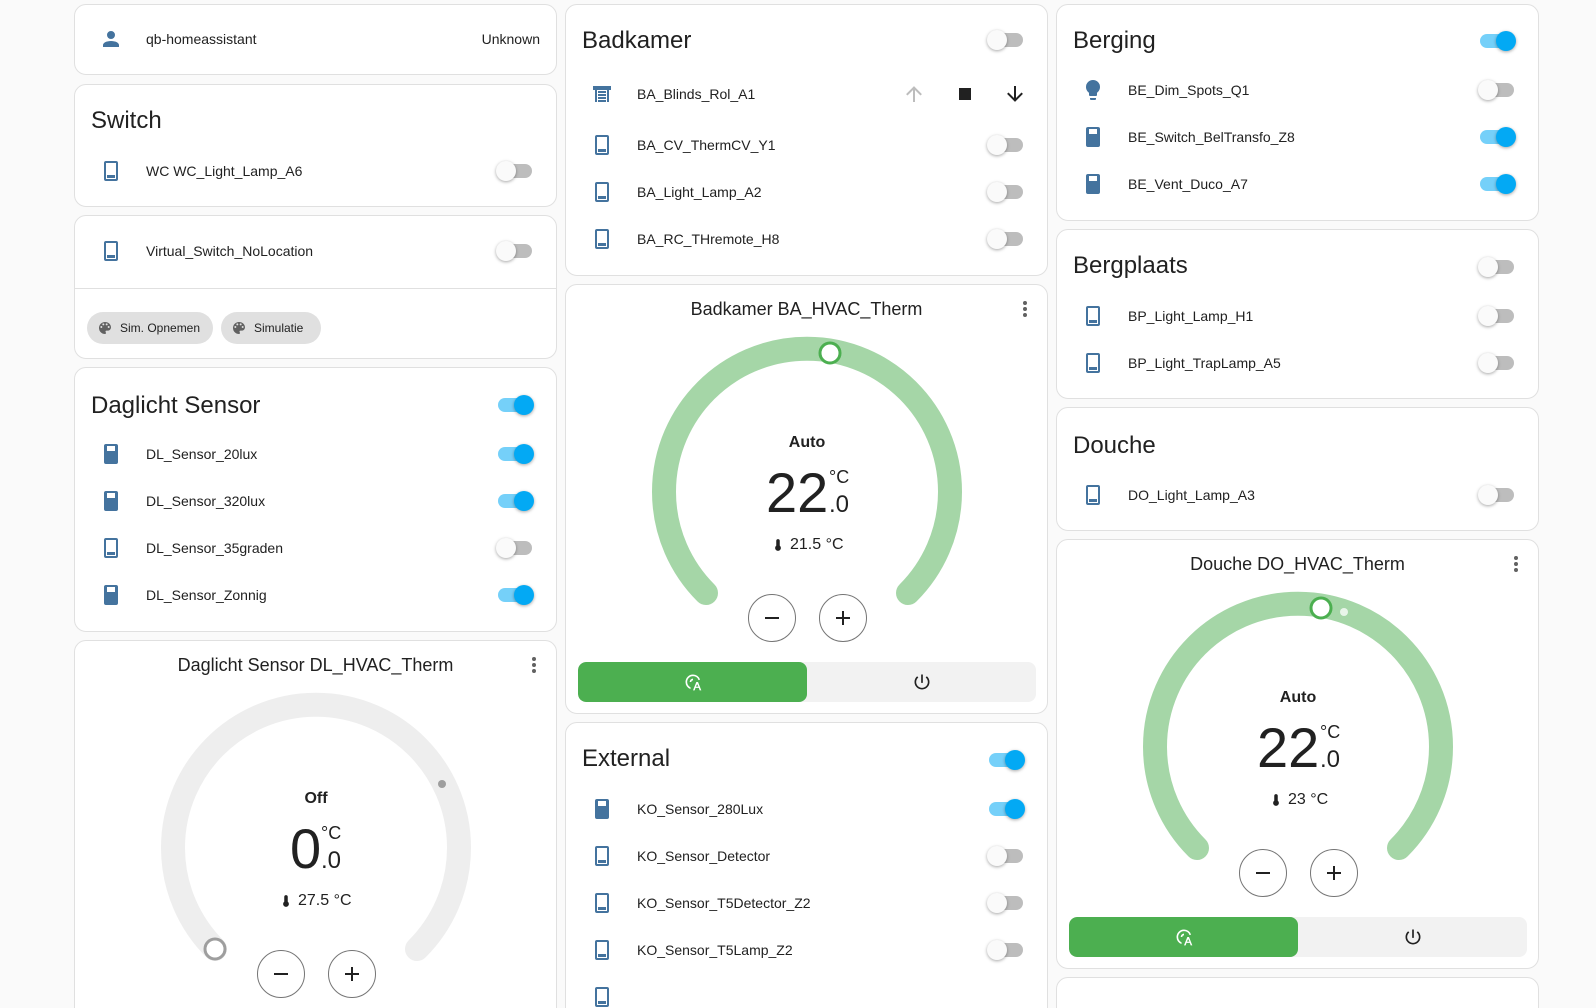  What do you see at coordinates (224, 171) in the screenshot?
I see `entity-name: WC WC_Light_Lamp_A6` at bounding box center [224, 171].